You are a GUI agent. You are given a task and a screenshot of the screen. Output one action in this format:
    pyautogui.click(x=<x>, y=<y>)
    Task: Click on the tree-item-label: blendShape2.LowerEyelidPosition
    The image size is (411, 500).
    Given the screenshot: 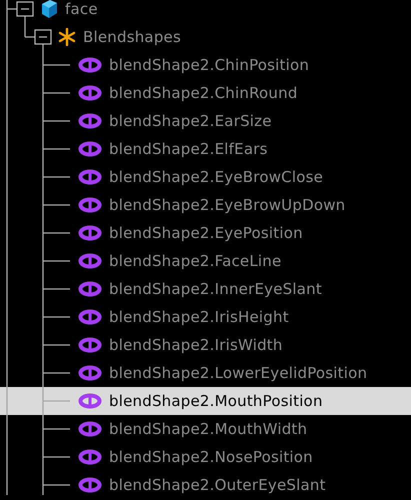 What is the action you would take?
    pyautogui.click(x=238, y=373)
    